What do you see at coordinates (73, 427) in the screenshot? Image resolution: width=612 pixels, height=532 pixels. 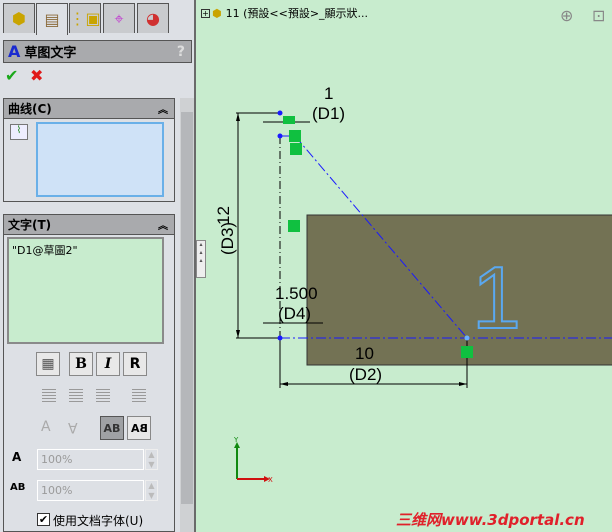 I see `flip-upside-icon: A` at bounding box center [73, 427].